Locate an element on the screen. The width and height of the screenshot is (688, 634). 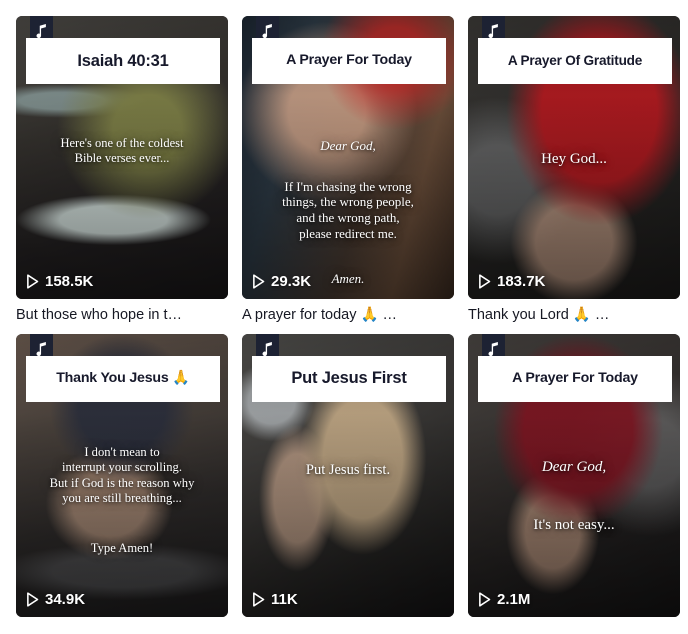
video-title-banner-2: A Prayer For Today is located at coordinates (349, 61).